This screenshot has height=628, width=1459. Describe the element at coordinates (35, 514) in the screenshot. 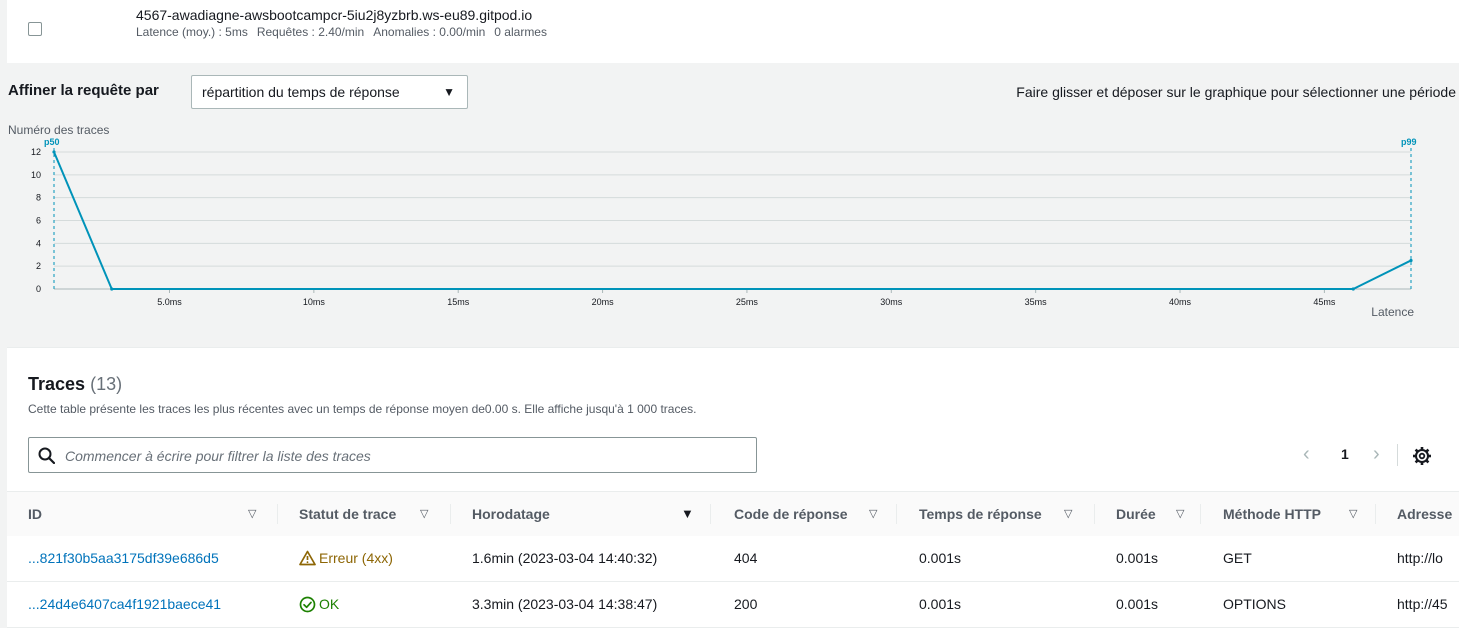

I see `column-header-label: ID` at that location.